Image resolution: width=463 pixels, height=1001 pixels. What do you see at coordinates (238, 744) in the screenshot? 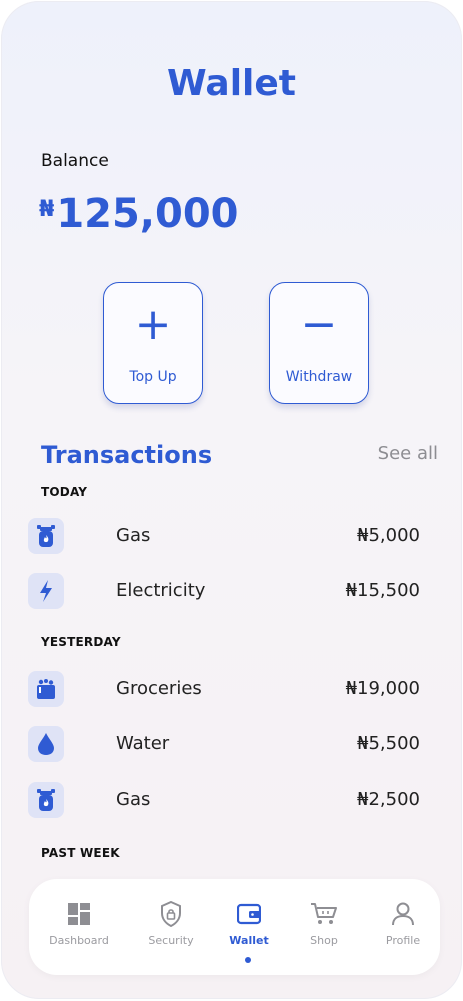
I see `transaction-row: Water ₦5,500` at bounding box center [238, 744].